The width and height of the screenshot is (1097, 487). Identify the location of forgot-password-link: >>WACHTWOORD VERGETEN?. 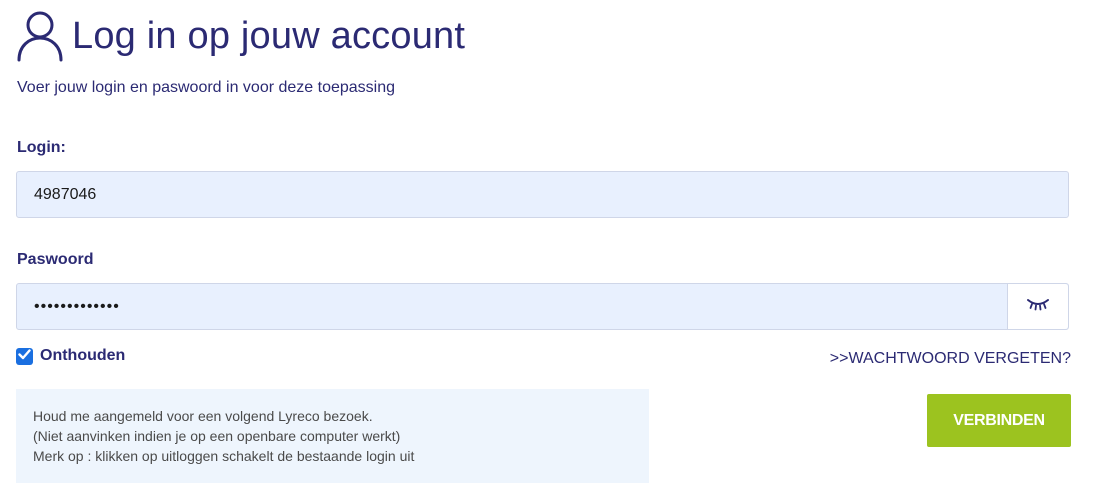
(950, 359).